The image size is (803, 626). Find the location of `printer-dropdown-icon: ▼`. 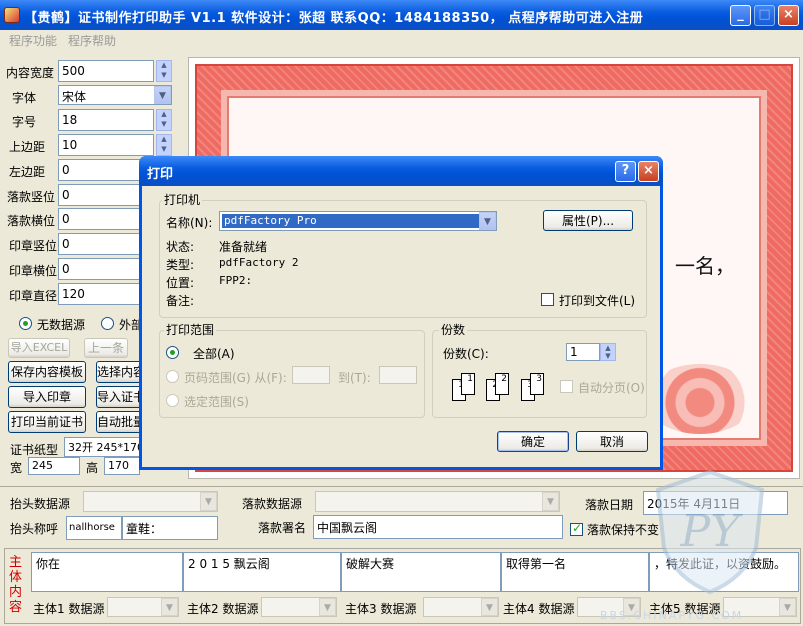

printer-dropdown-icon: ▼ is located at coordinates (487, 221).